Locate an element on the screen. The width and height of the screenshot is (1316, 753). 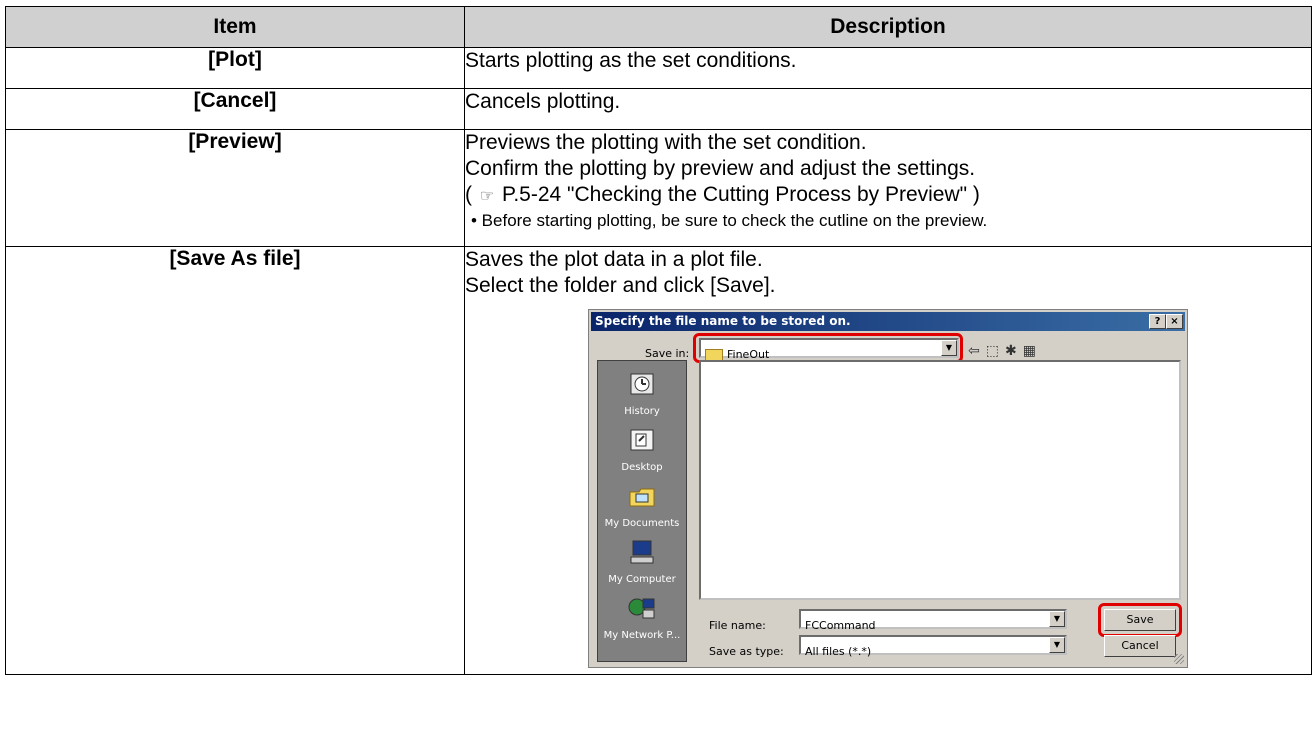
cancel-button: Cancel is located at coordinates (1140, 646).